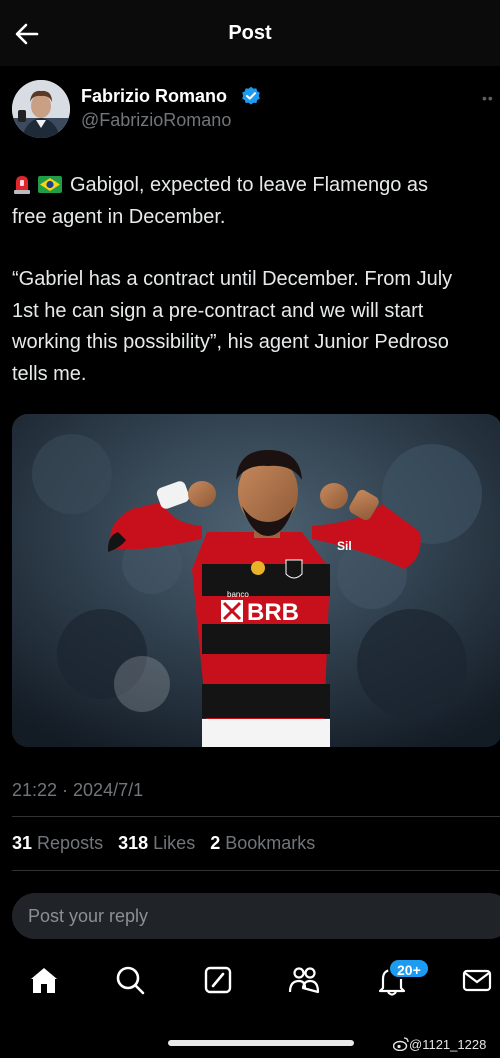  I want to click on nav-home, so click(44, 980).